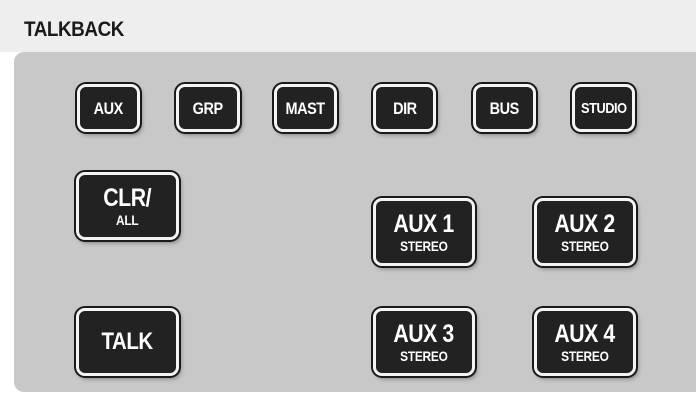 The image size is (696, 394). Describe the element at coordinates (348, 26) in the screenshot. I see `talkback-header: TALKBACK` at that location.